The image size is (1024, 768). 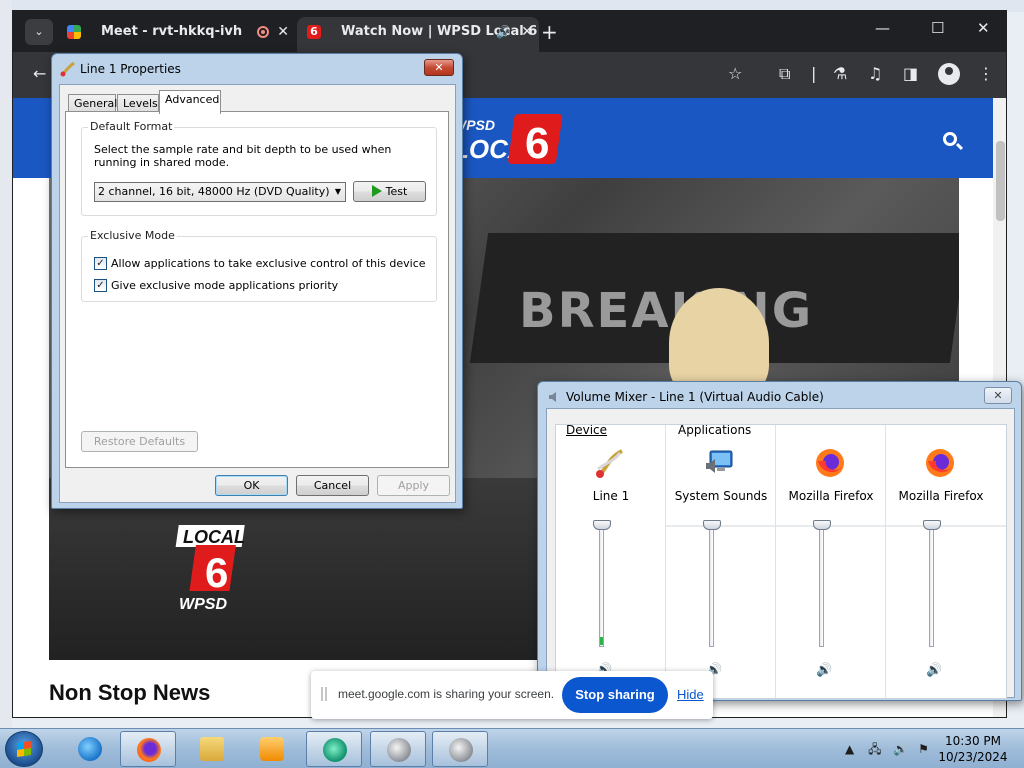 What do you see at coordinates (735, 73) in the screenshot?
I see `bookmark-star-icon: ☆` at bounding box center [735, 73].